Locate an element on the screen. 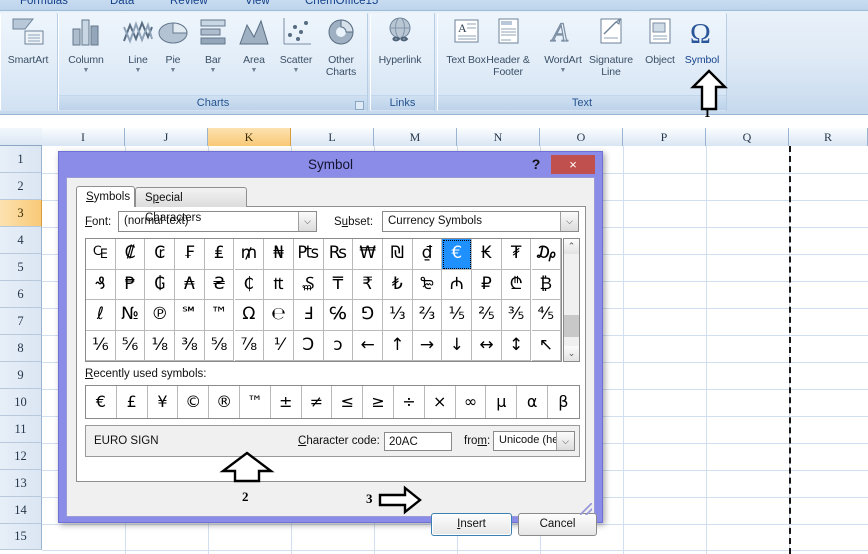 The height and width of the screenshot is (554, 868). symbol-cell: ₱ is located at coordinates (130, 284).